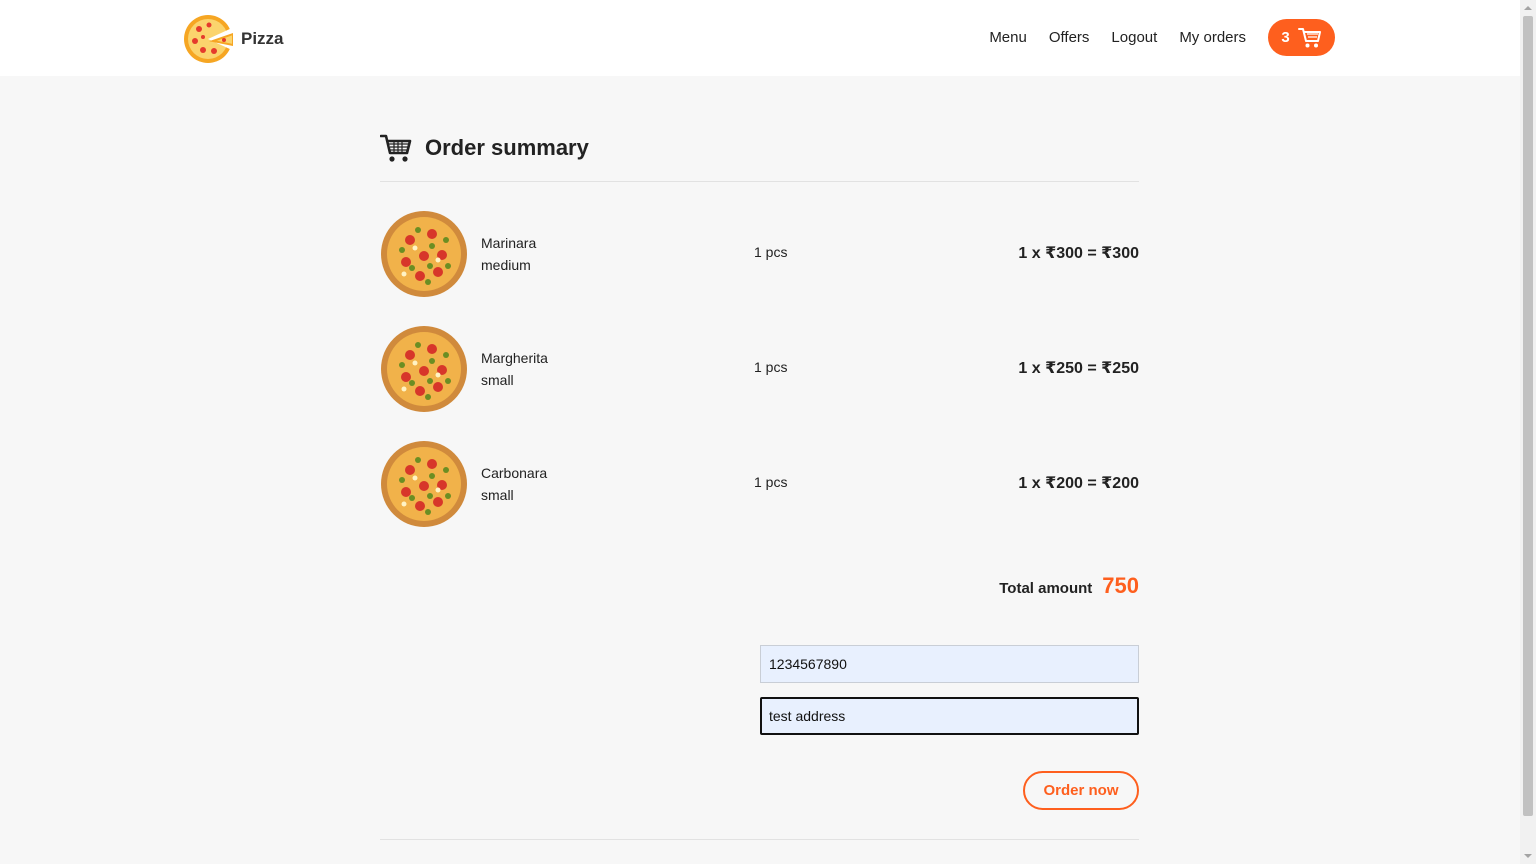 This screenshot has height=864, width=1536. What do you see at coordinates (208, 39) in the screenshot?
I see `pizza-logo-icon` at bounding box center [208, 39].